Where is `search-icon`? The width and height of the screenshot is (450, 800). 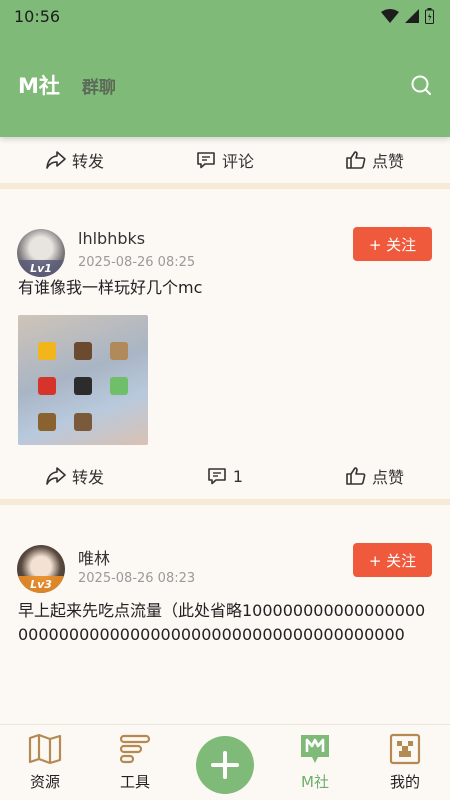 search-icon is located at coordinates (421, 85).